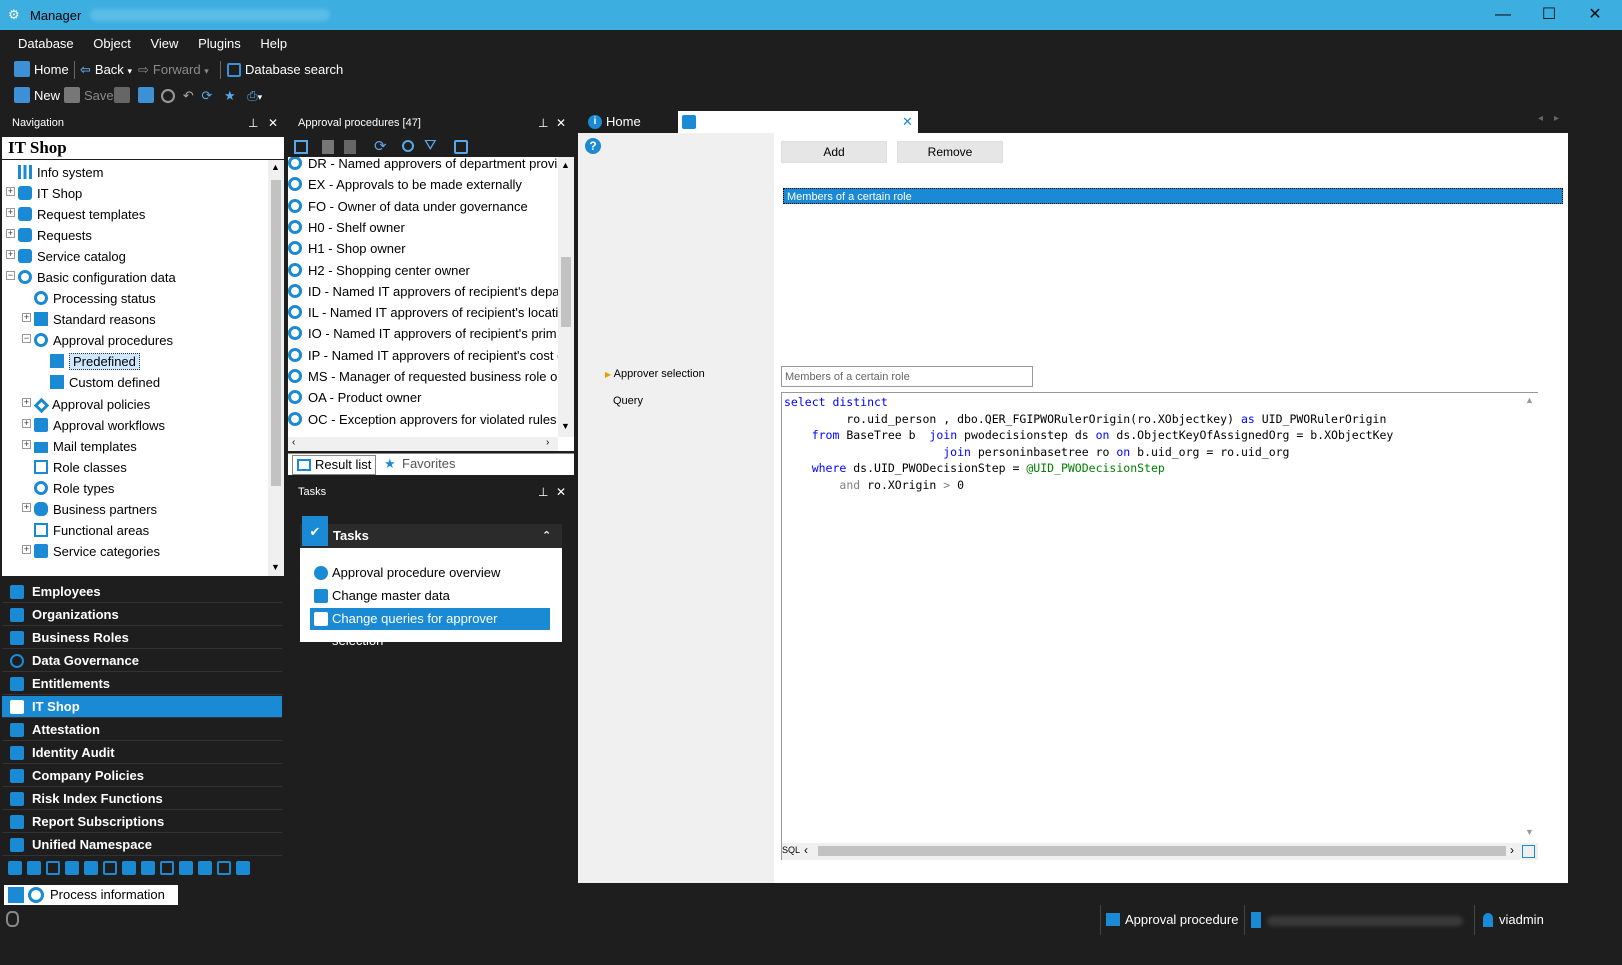 The width and height of the screenshot is (1622, 965). I want to click on tree-item-requests: Requests, so click(55, 235).